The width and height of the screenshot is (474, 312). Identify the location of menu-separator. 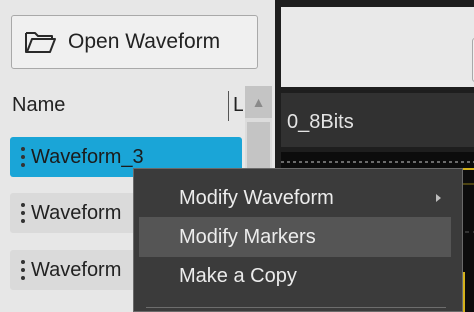
(296, 307).